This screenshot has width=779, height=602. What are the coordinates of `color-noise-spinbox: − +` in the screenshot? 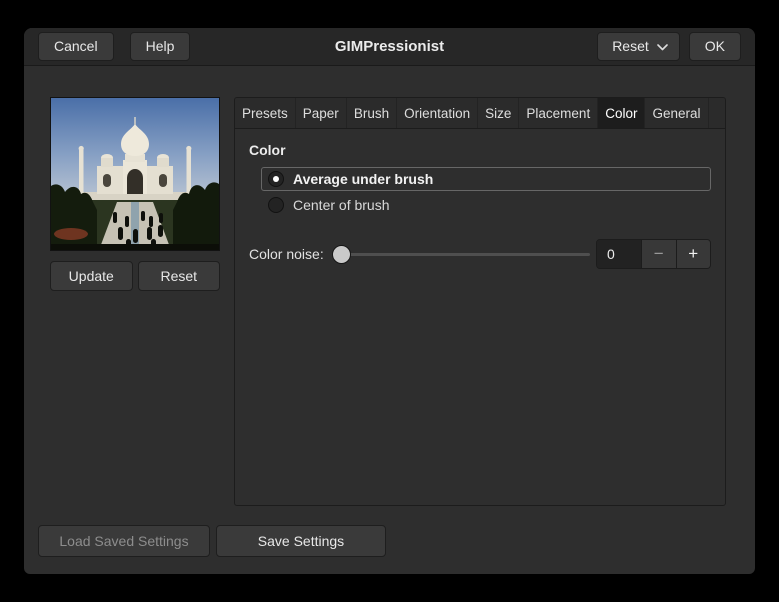 It's located at (653, 254).